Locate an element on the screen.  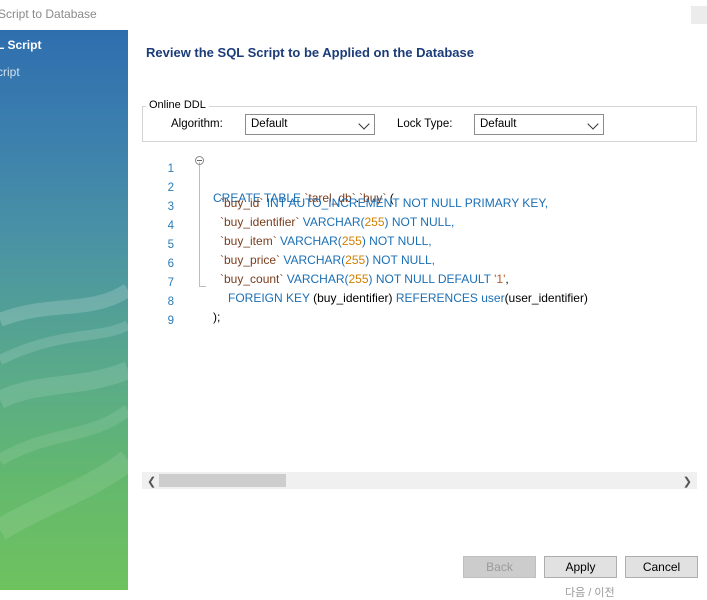
code-line: 9 is located at coordinates (419, 314).